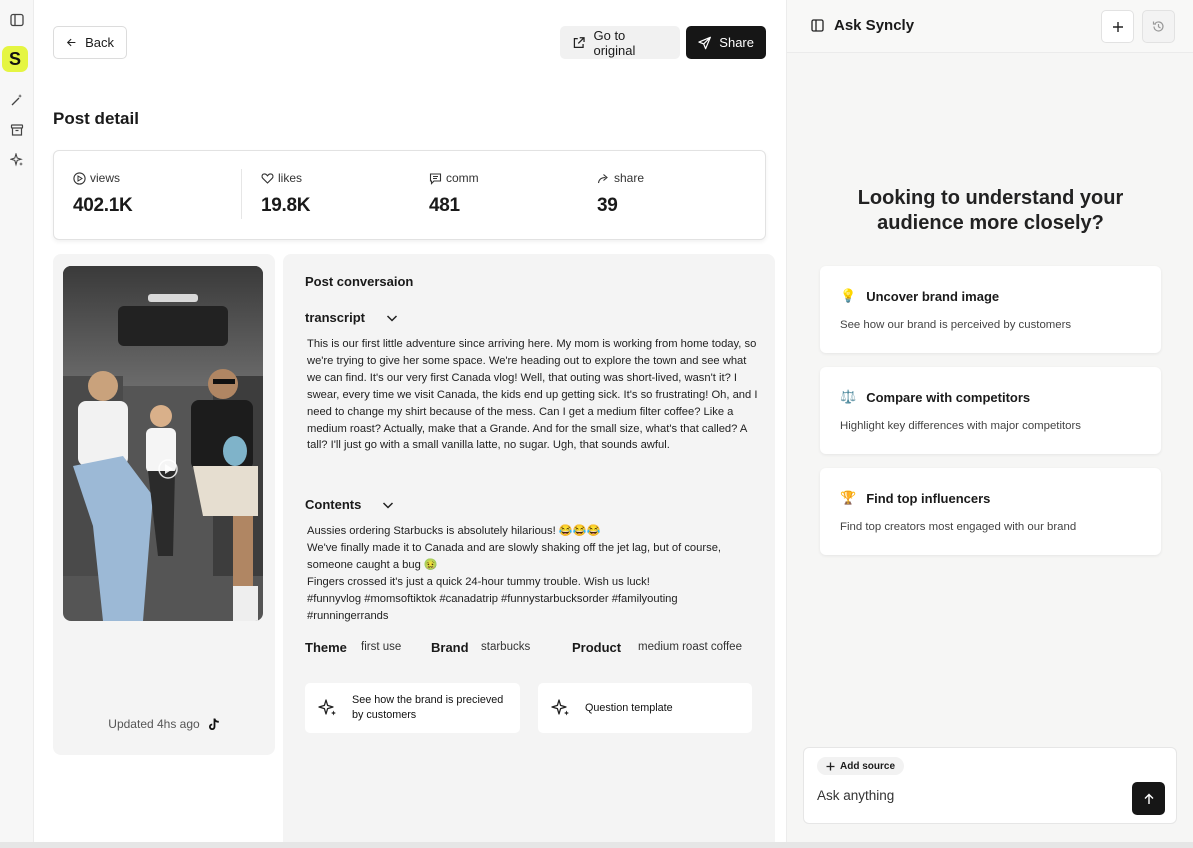  I want to click on trophy-icon: 🏆, so click(848, 497).